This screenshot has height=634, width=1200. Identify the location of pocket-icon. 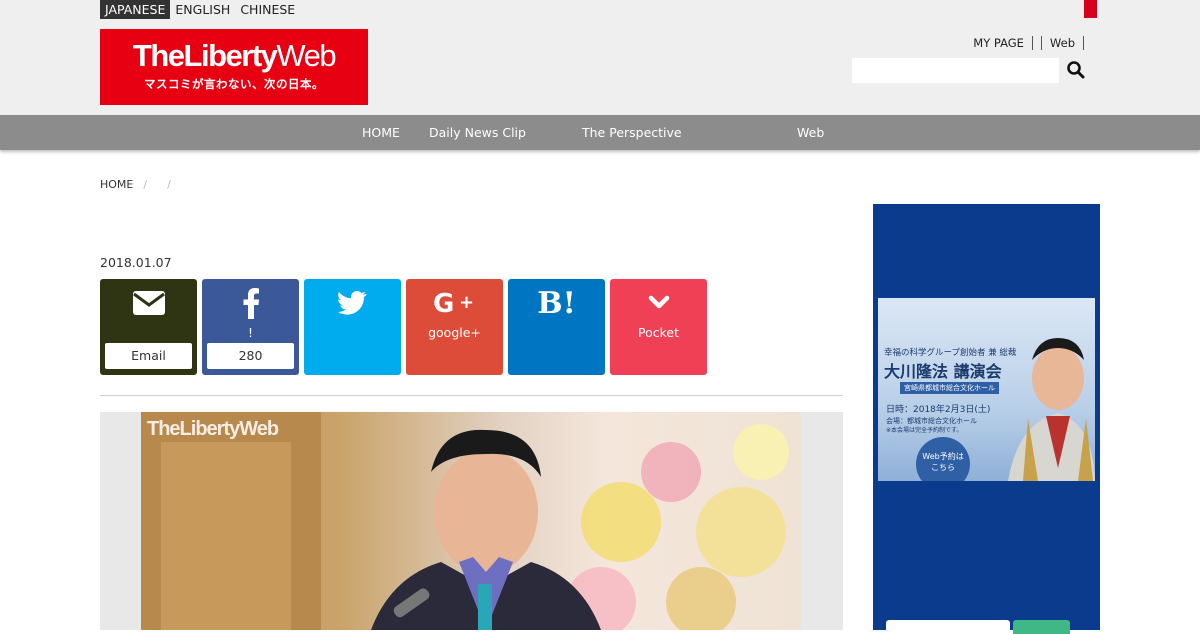
(658, 303).